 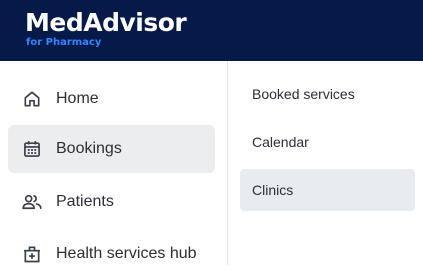 What do you see at coordinates (64, 42) in the screenshot?
I see `brand-logo-subtitle: for Pharmacy` at bounding box center [64, 42].